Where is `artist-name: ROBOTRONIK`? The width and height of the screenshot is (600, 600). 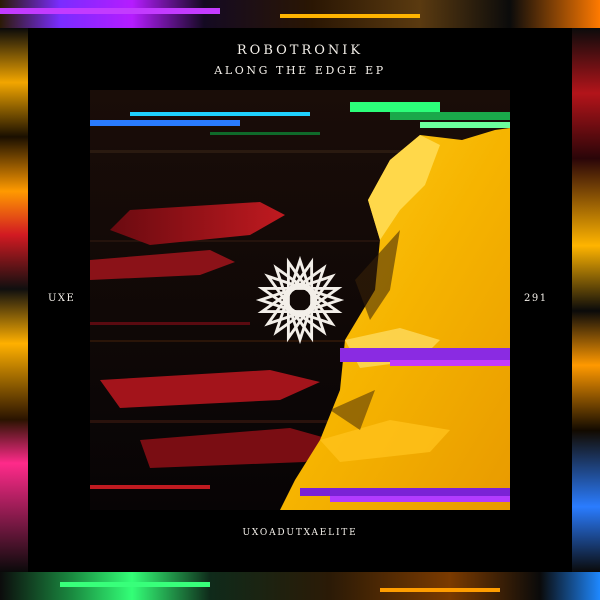 artist-name: ROBOTRONIK is located at coordinates (300, 50).